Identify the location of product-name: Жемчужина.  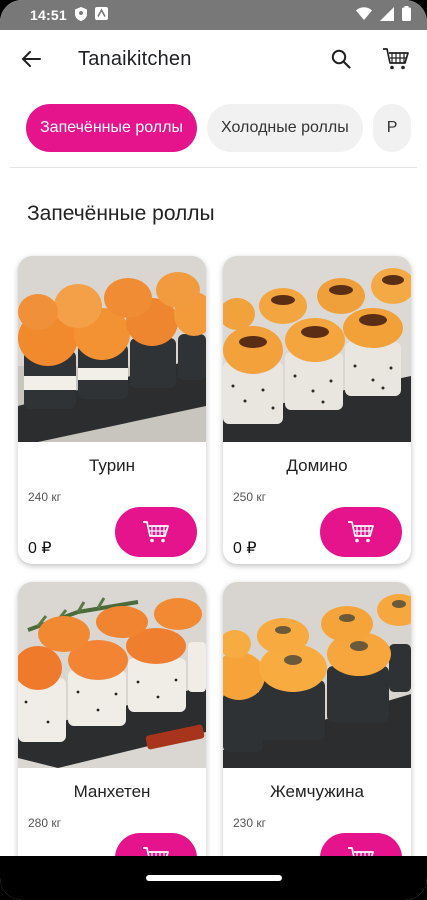
(317, 791).